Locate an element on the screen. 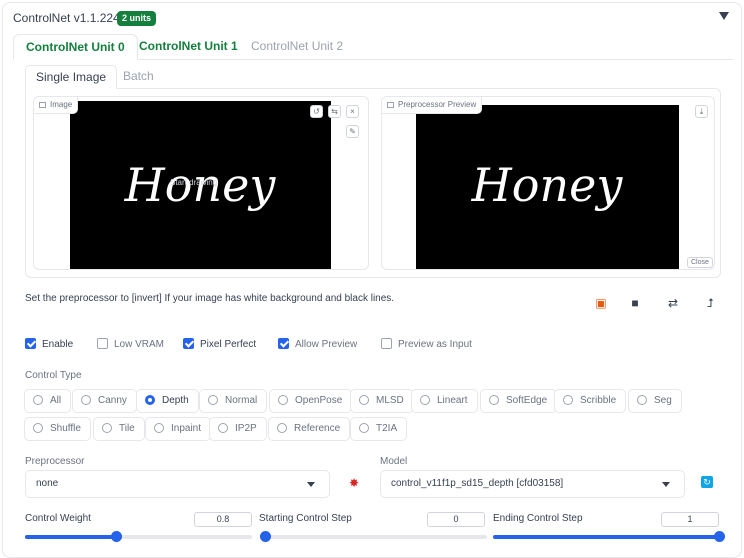 This screenshot has height=558, width=744. preprocessor-dropdown: none is located at coordinates (177, 484).